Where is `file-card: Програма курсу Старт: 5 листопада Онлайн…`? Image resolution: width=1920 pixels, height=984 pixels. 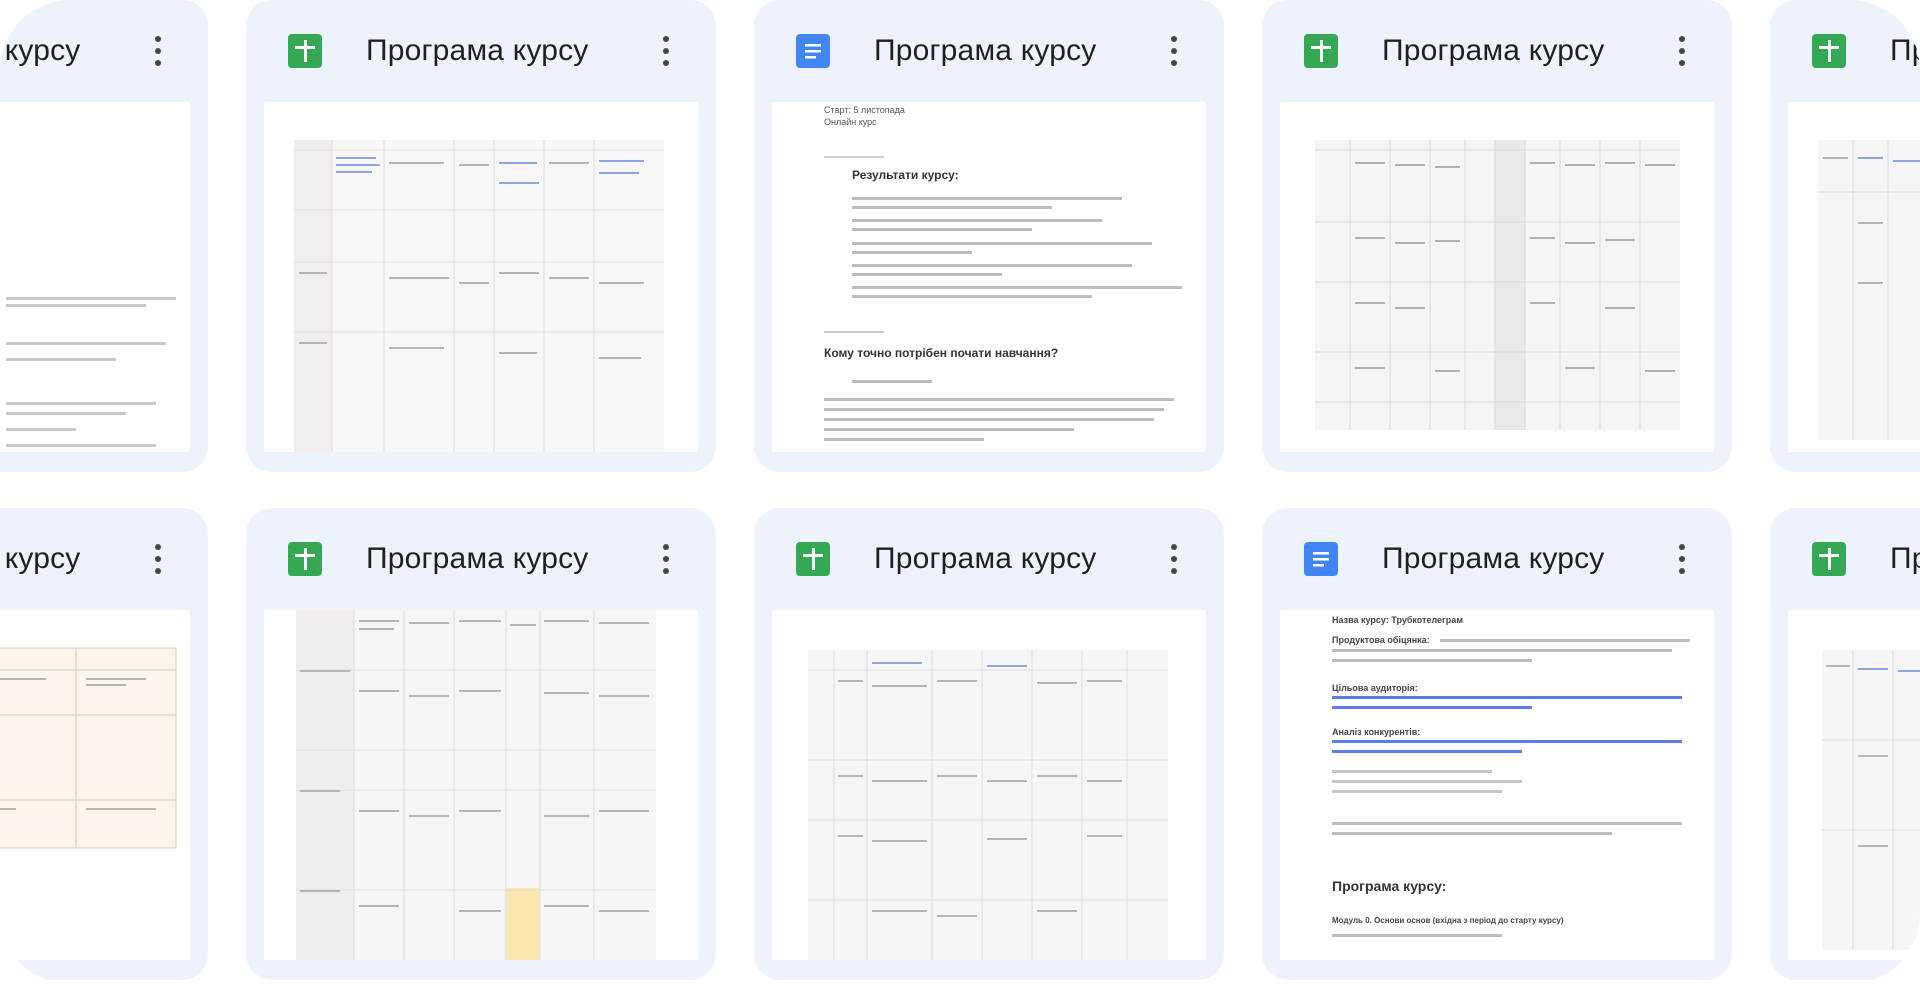
file-card: Програма курсу Старт: 5 листопада Онлайн… is located at coordinates (989, 236).